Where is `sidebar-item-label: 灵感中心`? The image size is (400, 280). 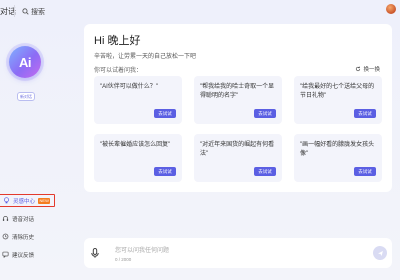
sidebar-item-label: 灵感中心 is located at coordinates (24, 201).